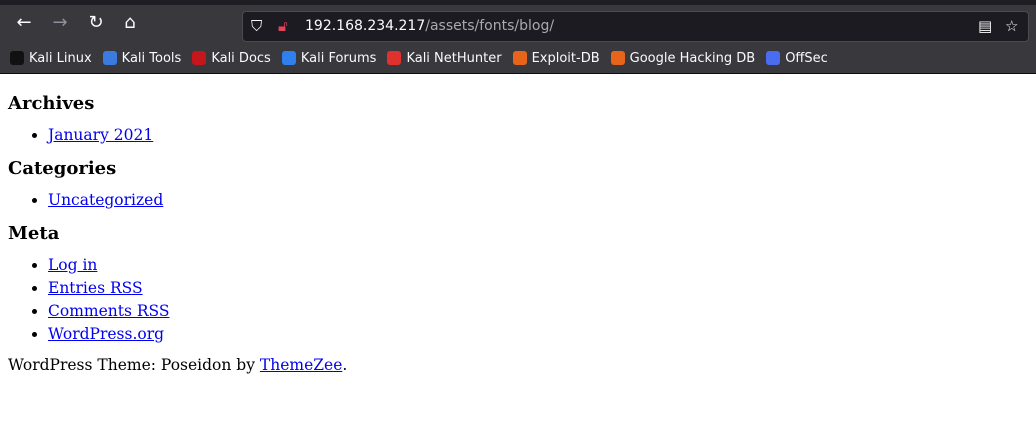 Image resolution: width=1036 pixels, height=448 pixels. I want to click on bookmark-star-icon: ☆, so click(1011, 26).